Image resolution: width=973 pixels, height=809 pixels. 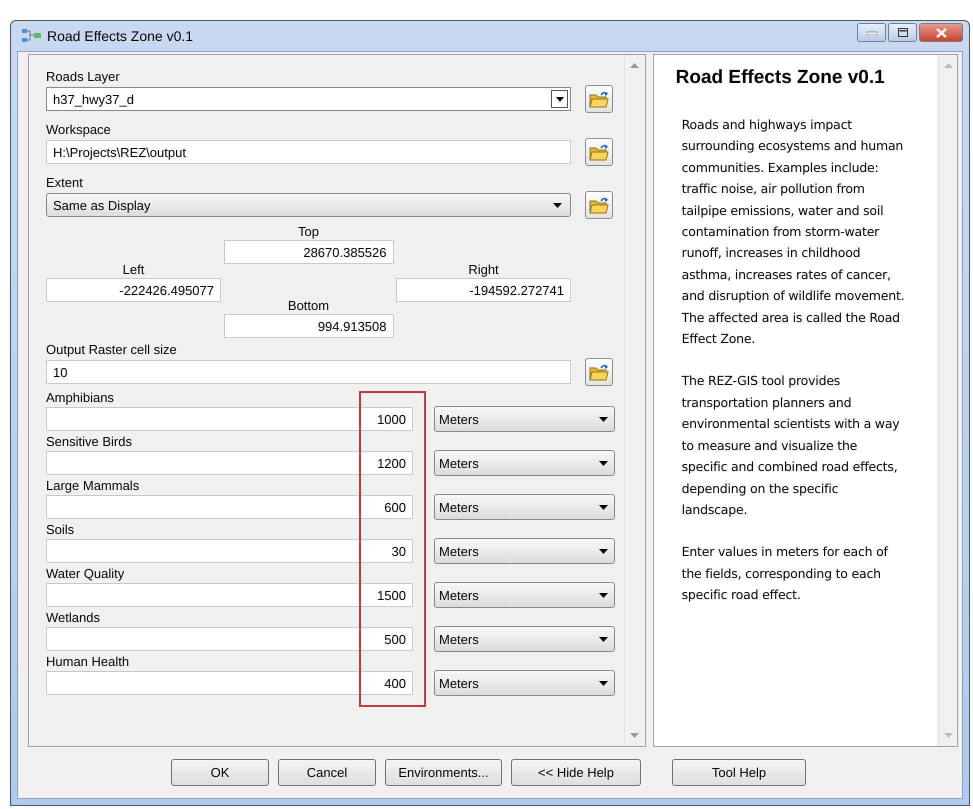 What do you see at coordinates (229, 463) in the screenshot?
I see `distance-field: 1200` at bounding box center [229, 463].